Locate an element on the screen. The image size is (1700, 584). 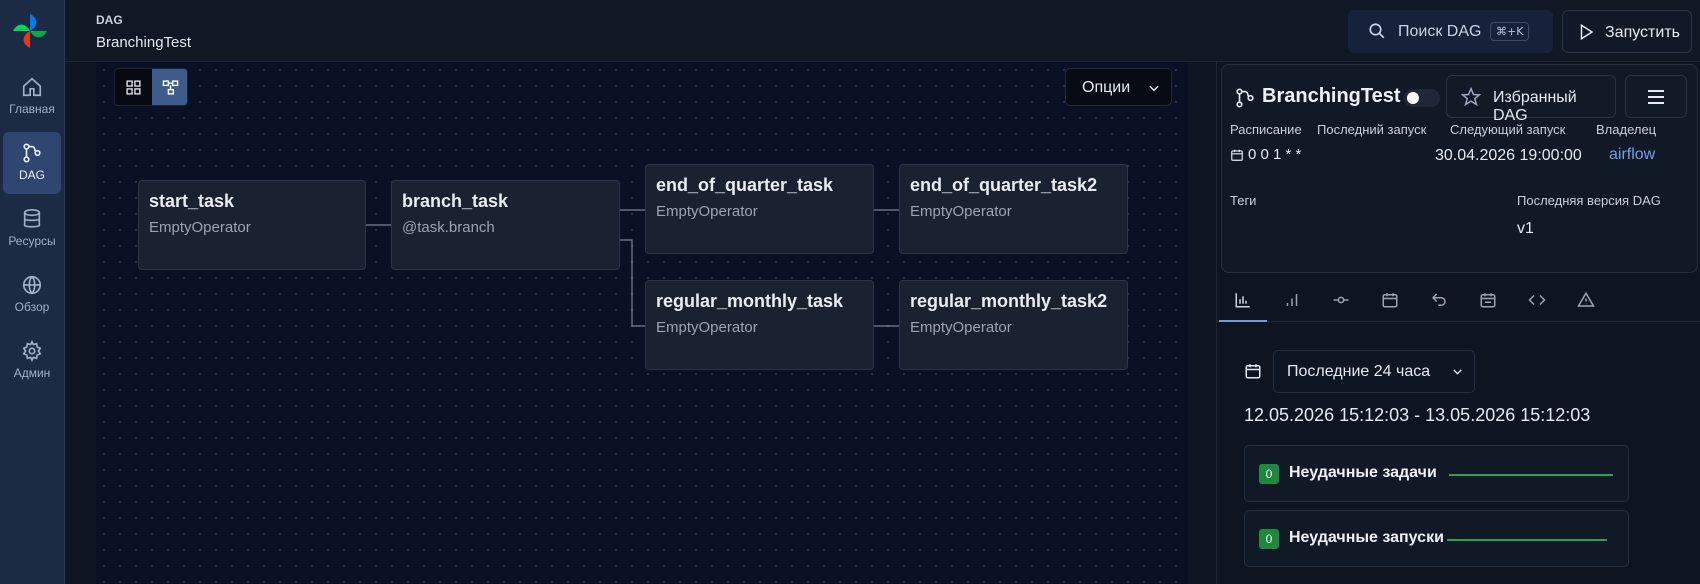
menu-button is located at coordinates (1656, 96).